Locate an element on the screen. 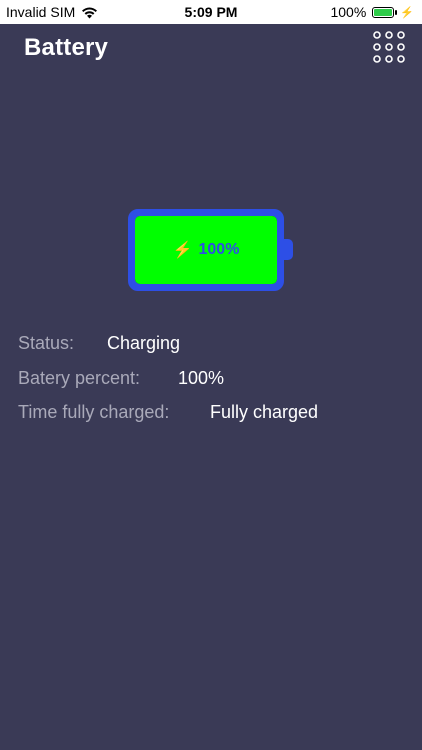 The image size is (422, 750). percent-value: 100% is located at coordinates (201, 378).